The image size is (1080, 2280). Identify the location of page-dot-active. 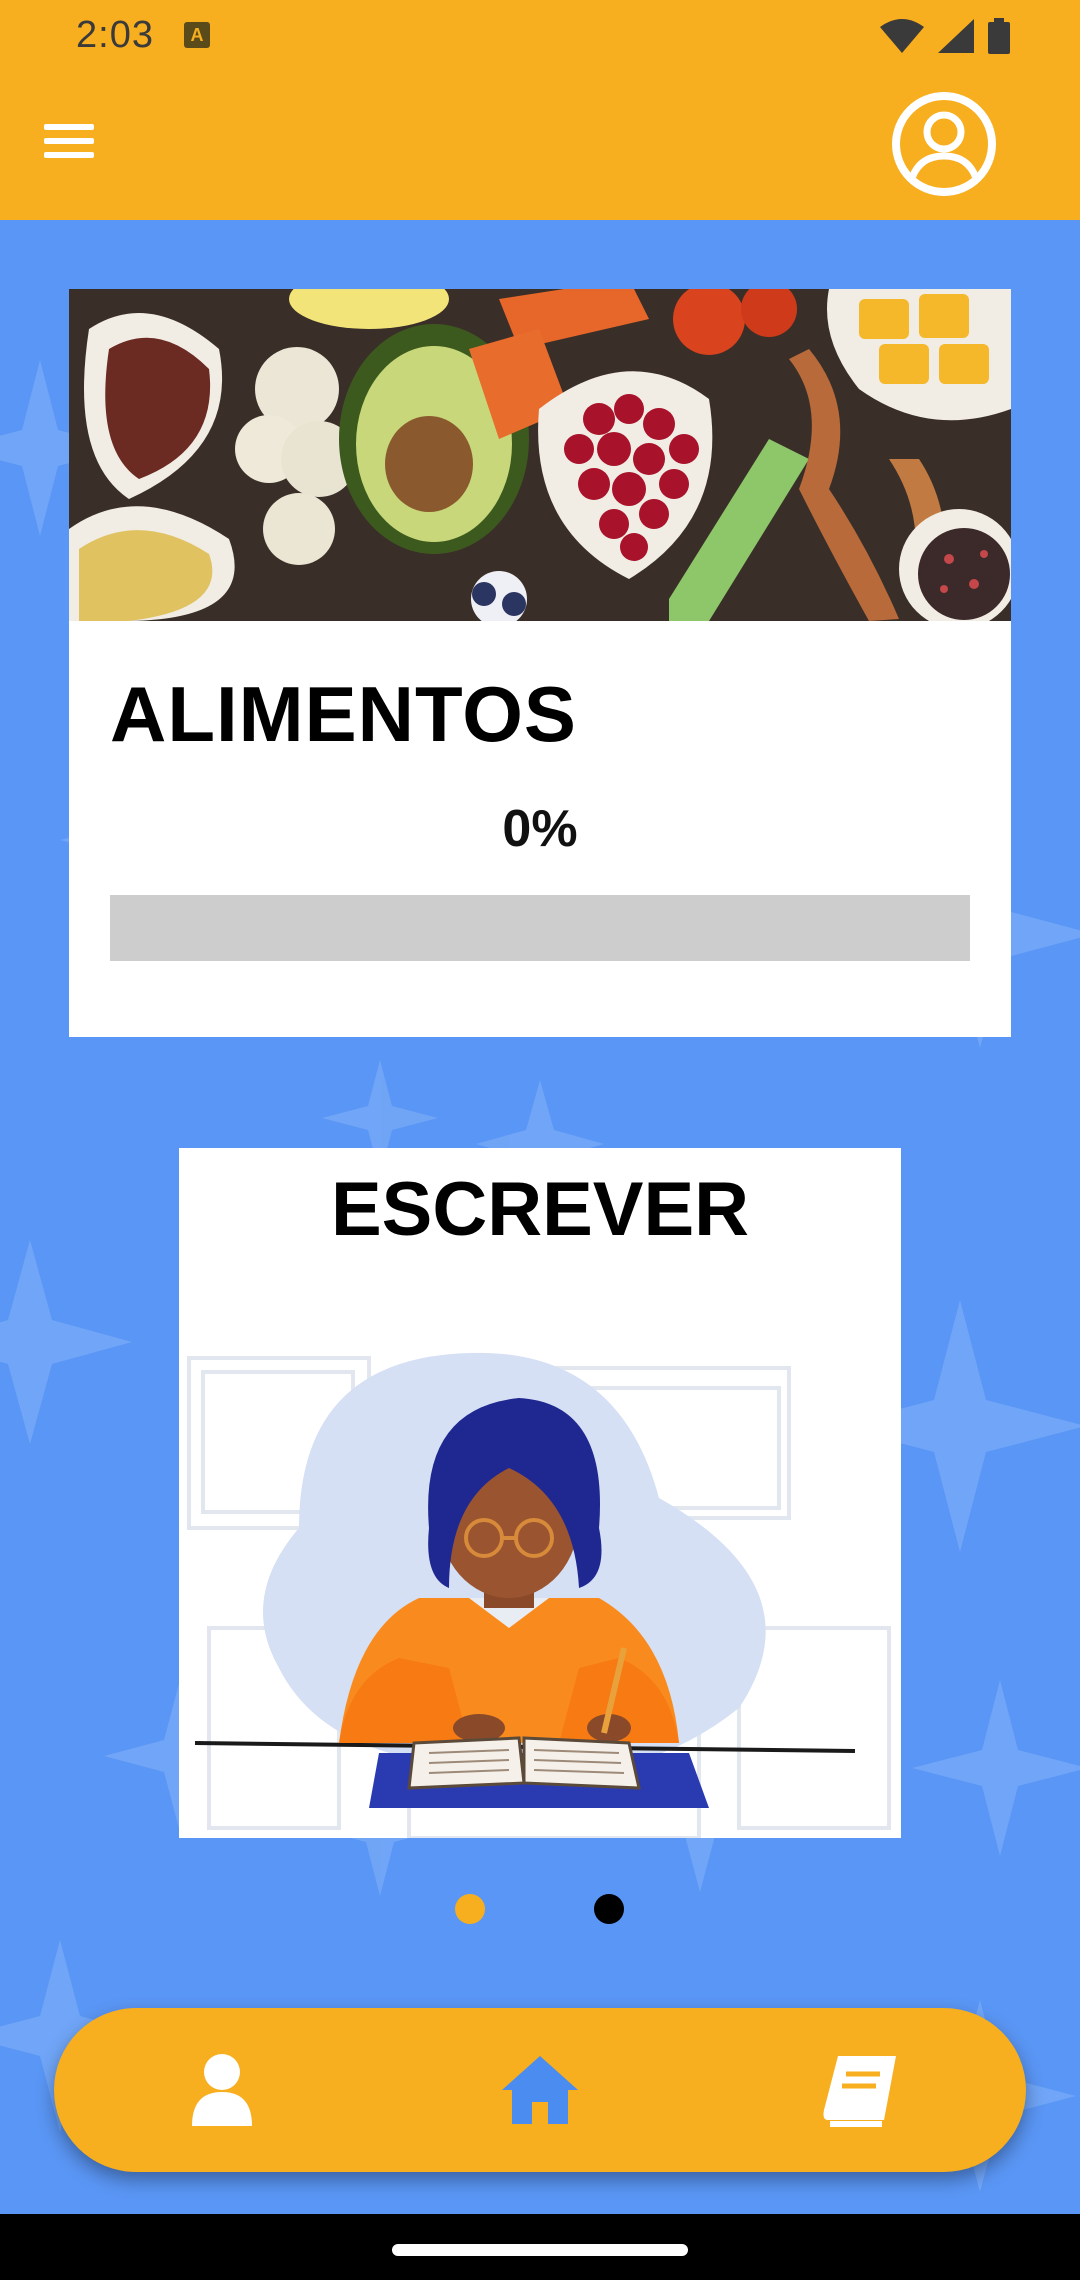
(470, 1909).